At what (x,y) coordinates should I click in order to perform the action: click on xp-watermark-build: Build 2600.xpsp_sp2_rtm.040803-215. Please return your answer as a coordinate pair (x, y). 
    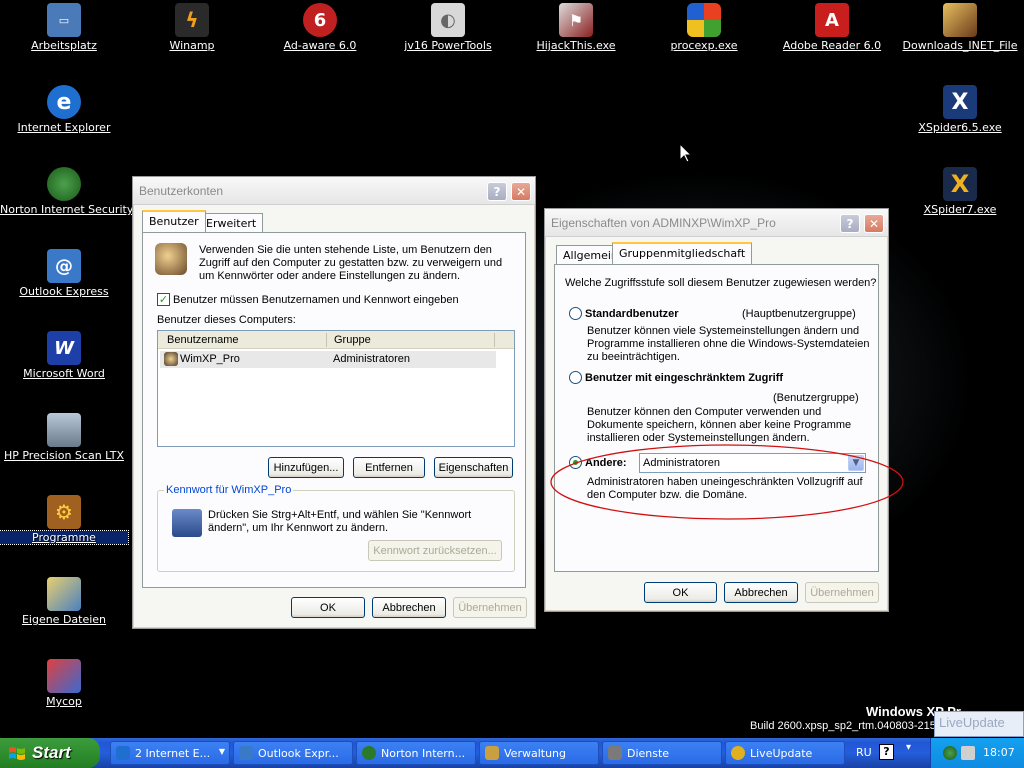
    Looking at the image, I should click on (843, 726).